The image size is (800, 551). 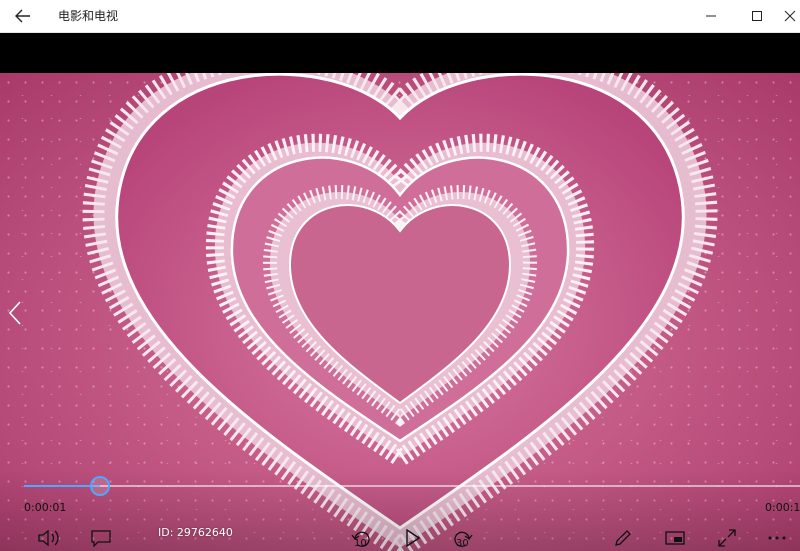 I want to click on maximize-button, so click(x=757, y=16).